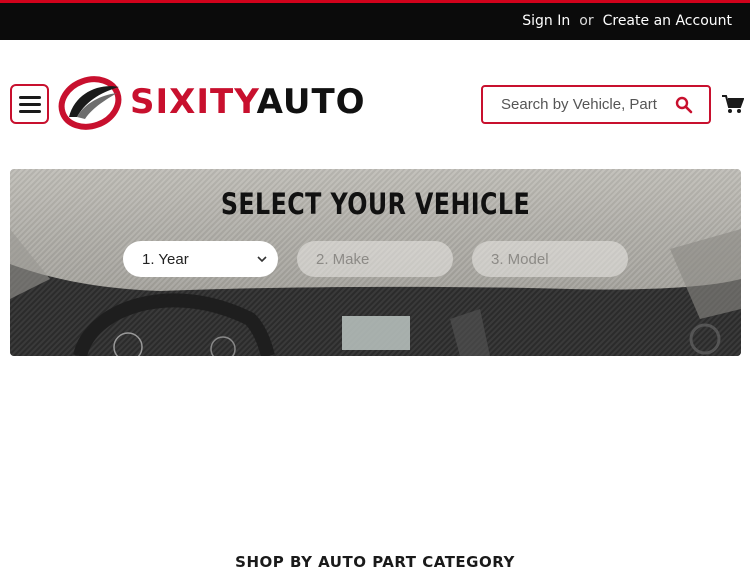 This screenshot has height=571, width=750. Describe the element at coordinates (375, 204) in the screenshot. I see `vehicle-selector-title: SELECT YOUR VEHICLE` at that location.